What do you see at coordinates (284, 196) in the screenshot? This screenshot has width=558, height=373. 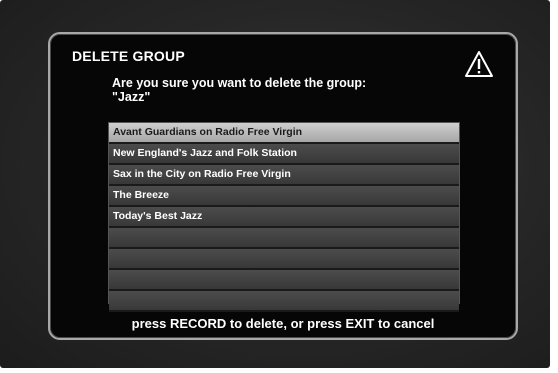 I see `list-item: The Breeze` at bounding box center [284, 196].